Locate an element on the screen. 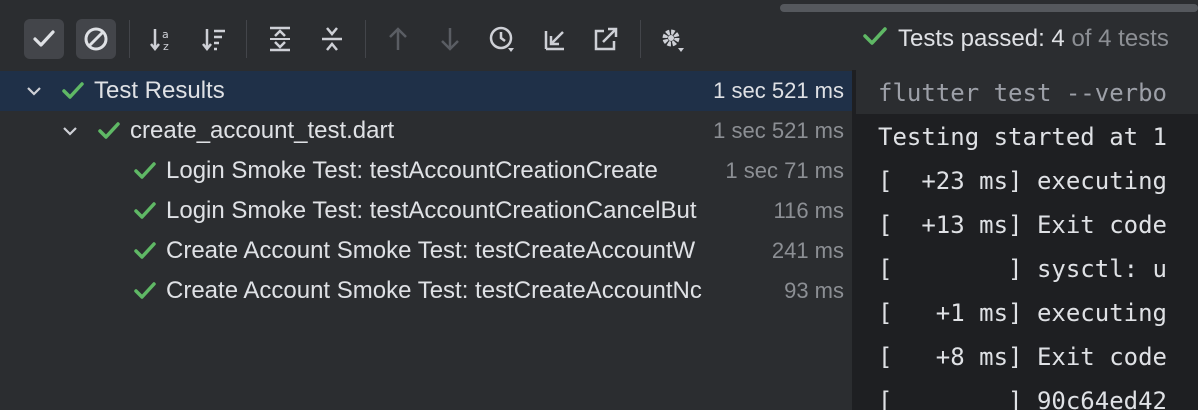  arrow-up-icon is located at coordinates (398, 38).